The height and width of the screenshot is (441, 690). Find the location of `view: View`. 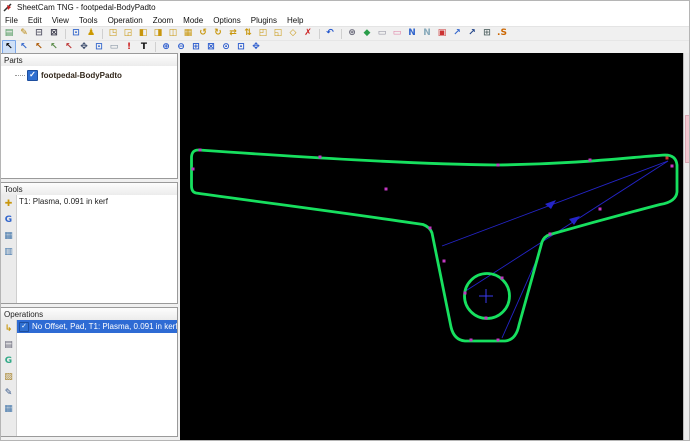

view: View is located at coordinates (60, 20).